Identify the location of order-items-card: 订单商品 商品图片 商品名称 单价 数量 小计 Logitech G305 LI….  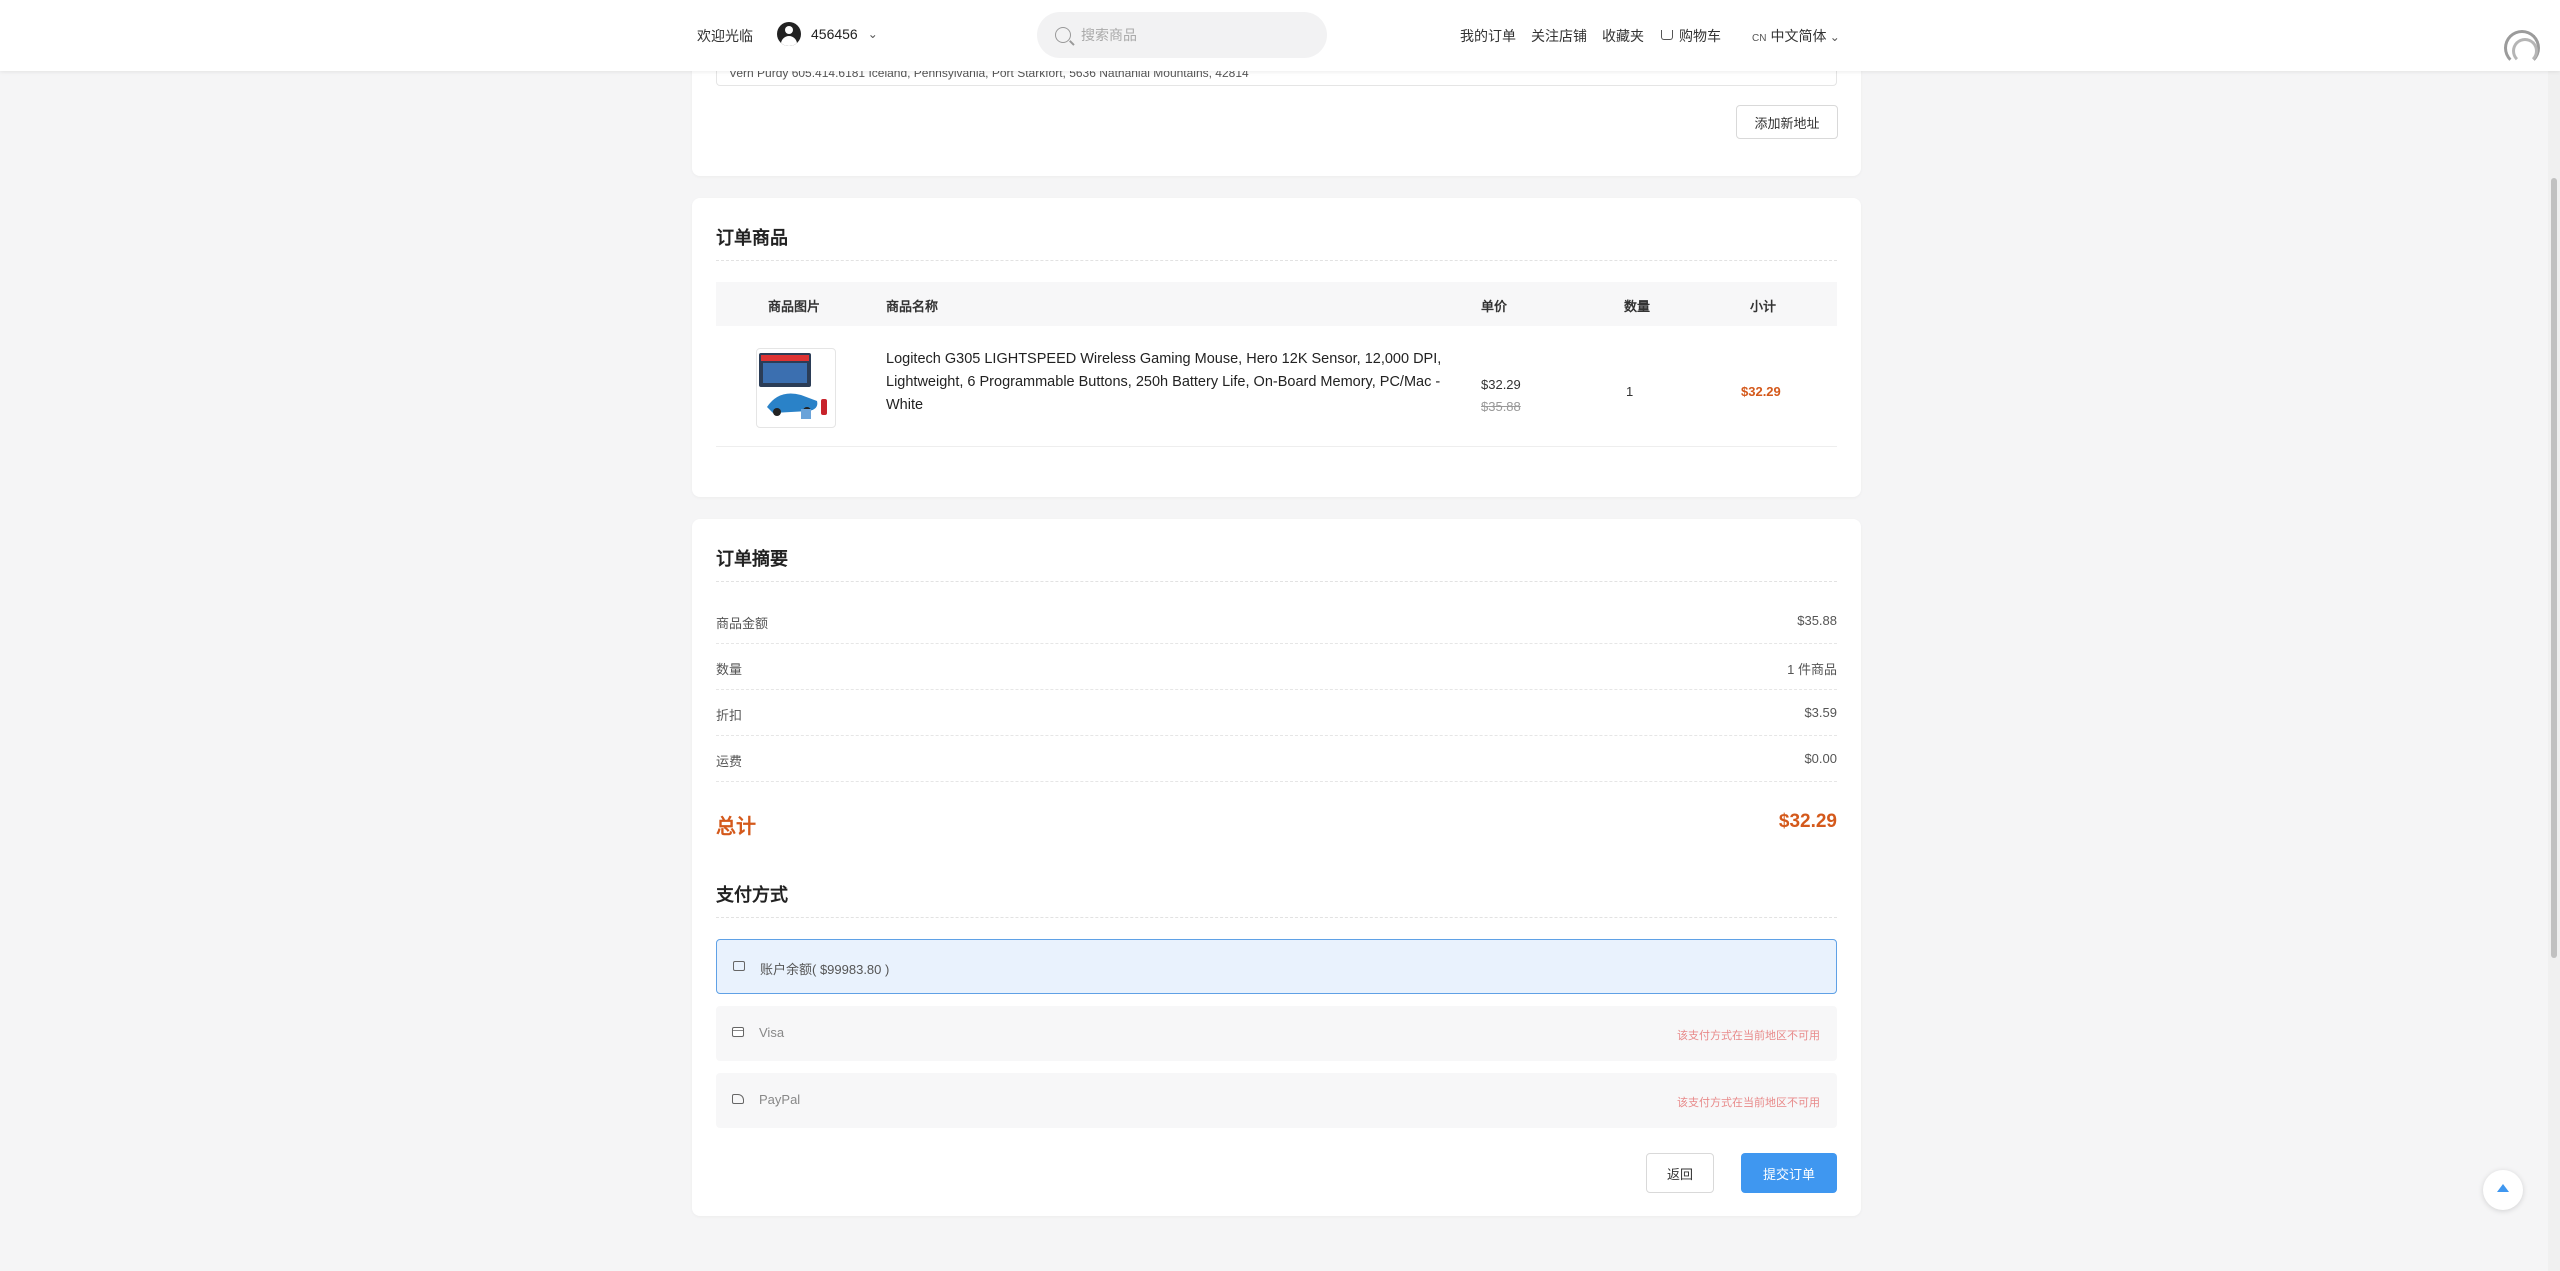
(1276, 347).